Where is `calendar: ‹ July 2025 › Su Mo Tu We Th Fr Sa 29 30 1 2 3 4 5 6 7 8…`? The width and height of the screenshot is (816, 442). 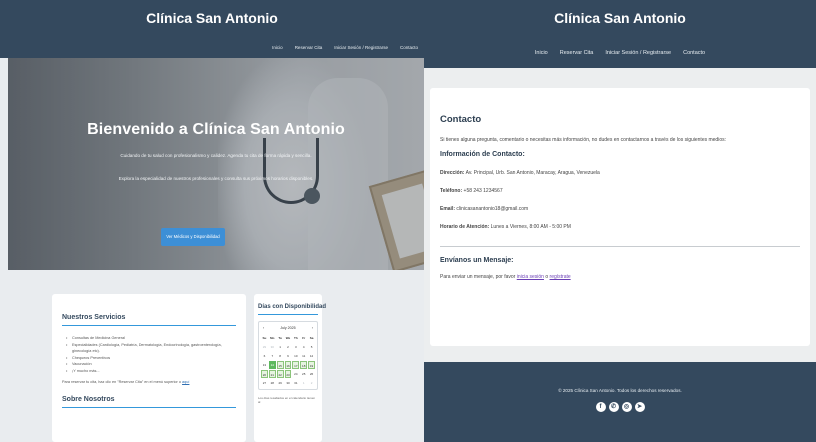
calendar: ‹ July 2025 › Su Mo Tu We Th Fr Sa 29 30 1 2 3 4 5 6 7 8… is located at coordinates (288, 355).